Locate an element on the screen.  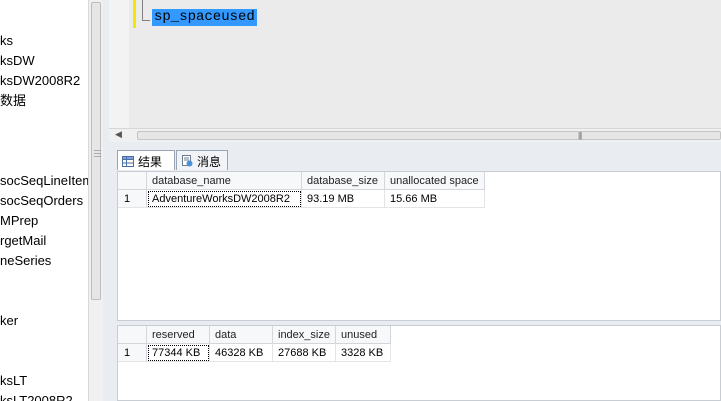
tab-results: 结果 is located at coordinates (146, 160).